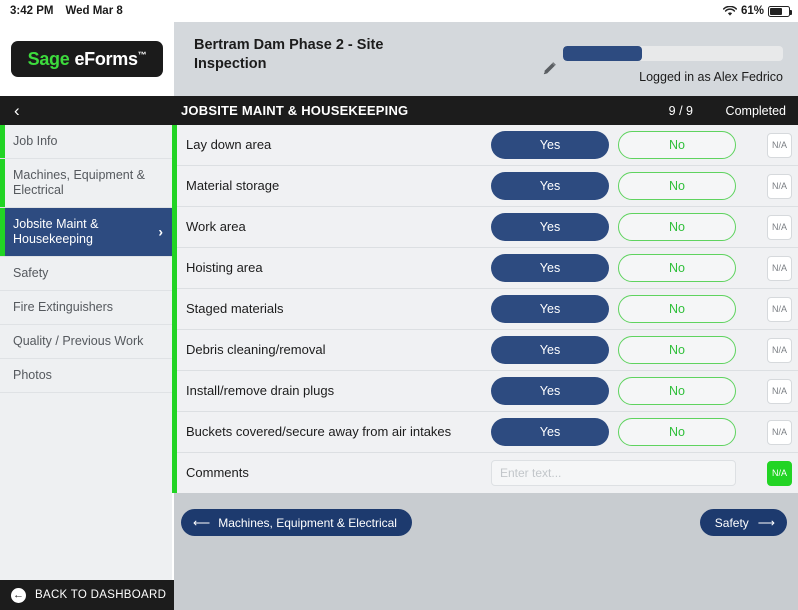  I want to click on trademark-symbol: ™, so click(142, 54).